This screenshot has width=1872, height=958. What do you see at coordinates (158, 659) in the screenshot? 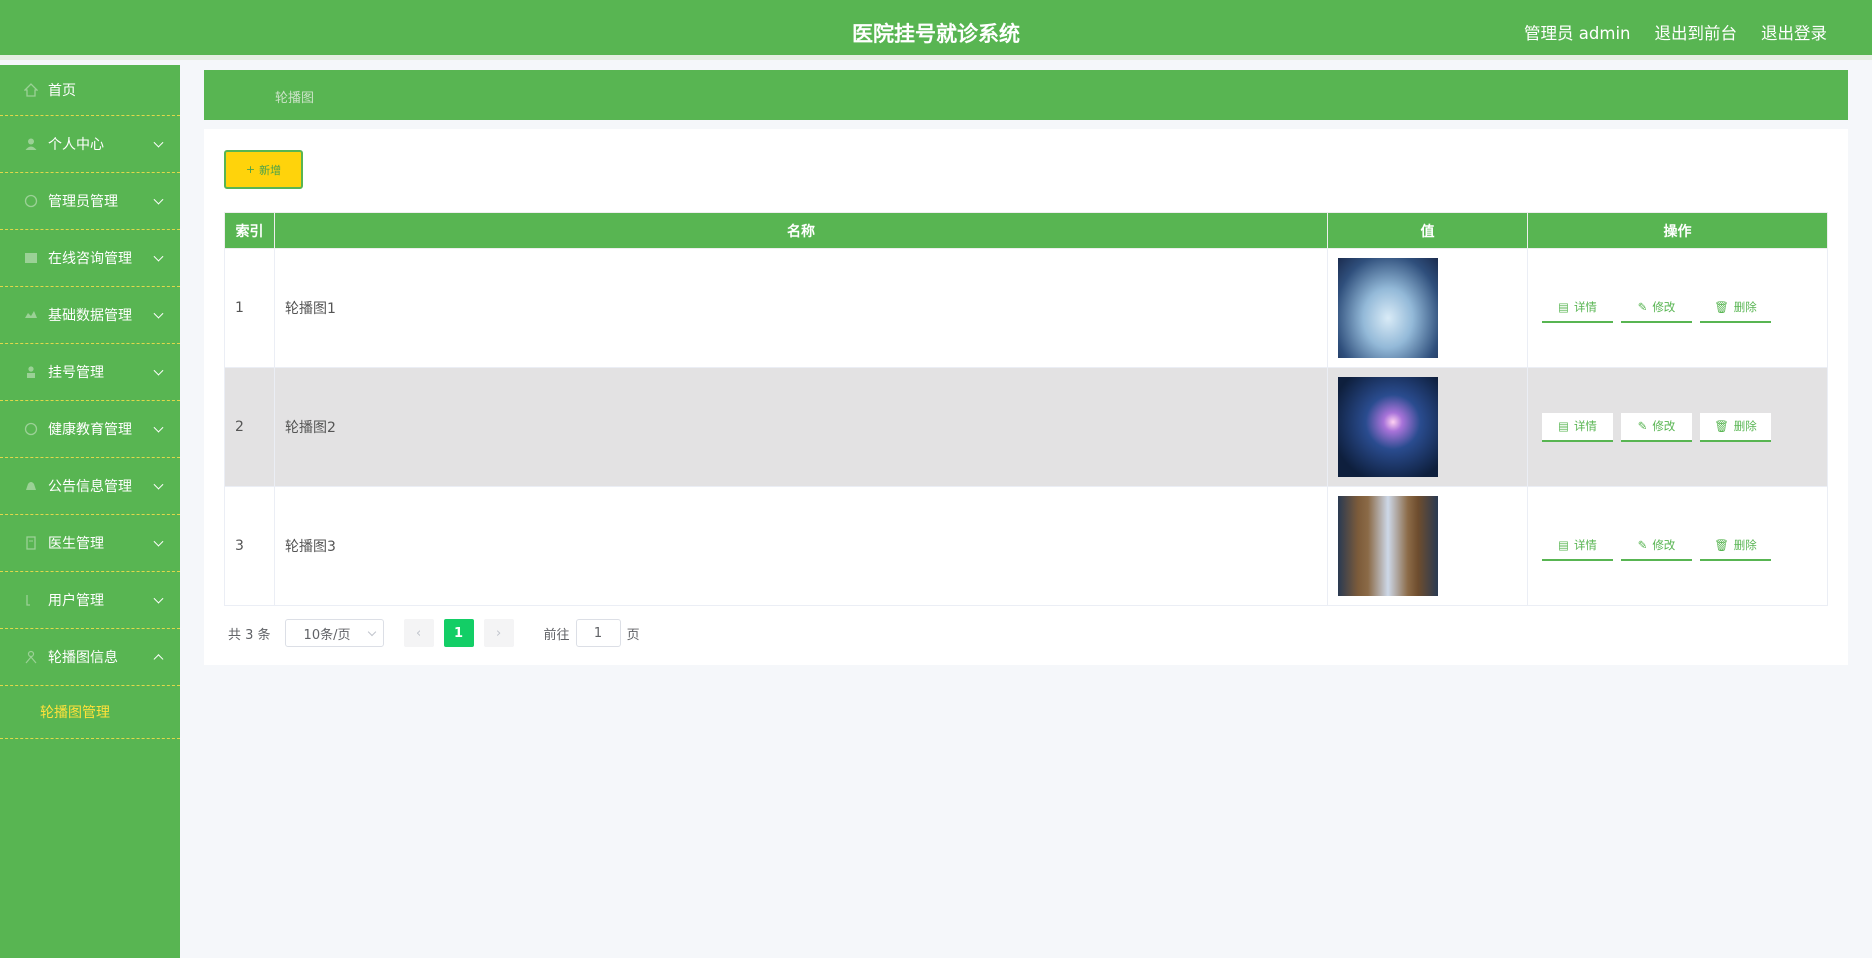
I see `chevron-up-icon` at bounding box center [158, 659].